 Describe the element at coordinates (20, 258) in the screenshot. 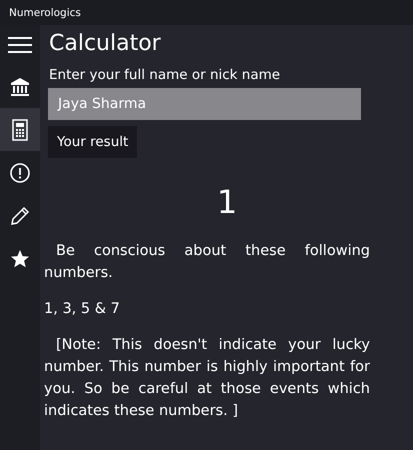

I see `star-icon` at that location.